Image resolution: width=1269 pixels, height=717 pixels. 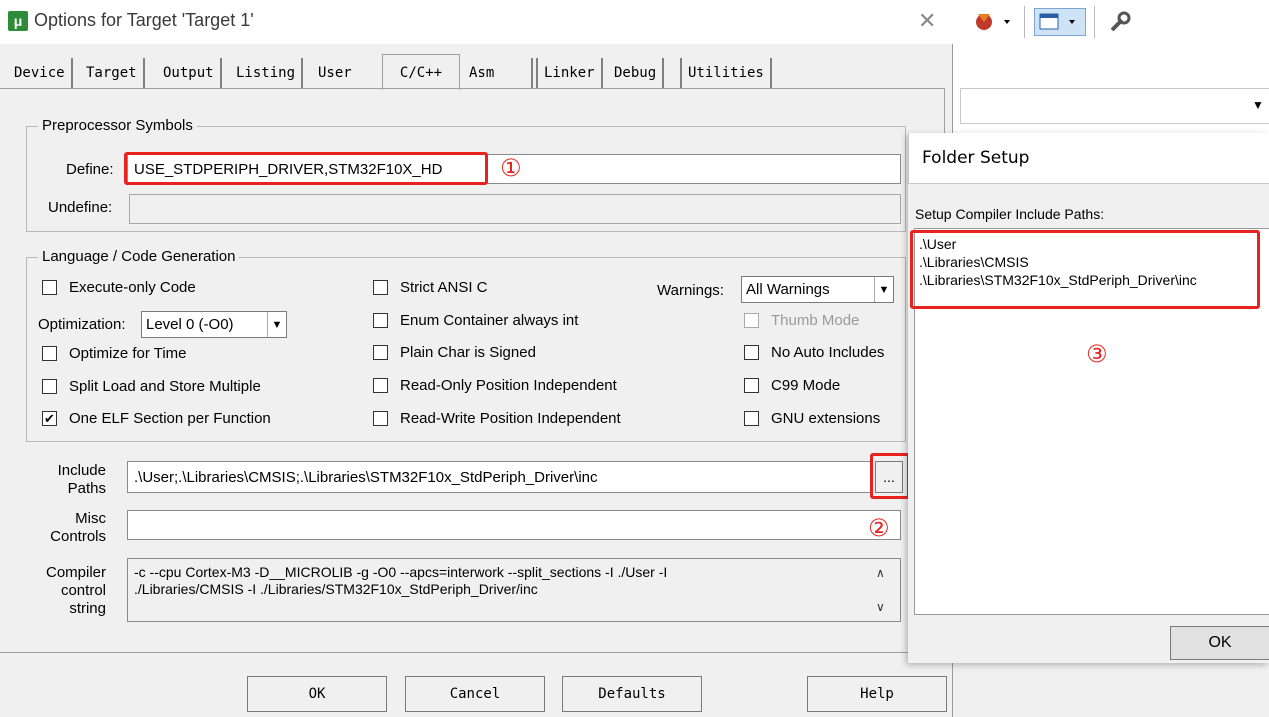 I want to click on warnings-select: All Warnings ▼, so click(x=817, y=289).